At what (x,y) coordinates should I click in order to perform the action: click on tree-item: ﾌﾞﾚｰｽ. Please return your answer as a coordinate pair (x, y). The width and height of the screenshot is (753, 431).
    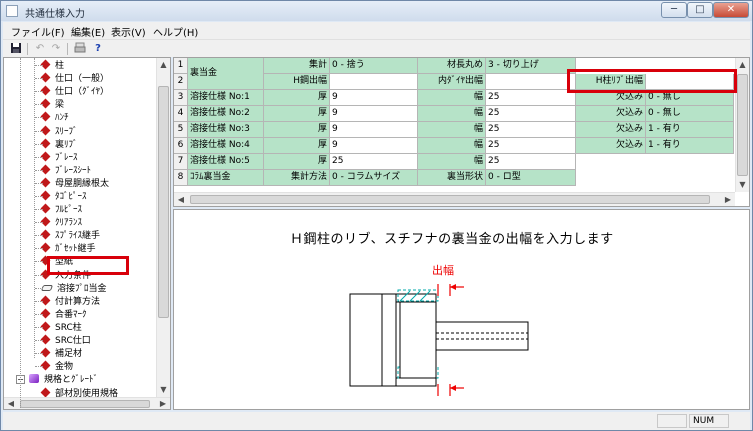
    Looking at the image, I should click on (59, 156).